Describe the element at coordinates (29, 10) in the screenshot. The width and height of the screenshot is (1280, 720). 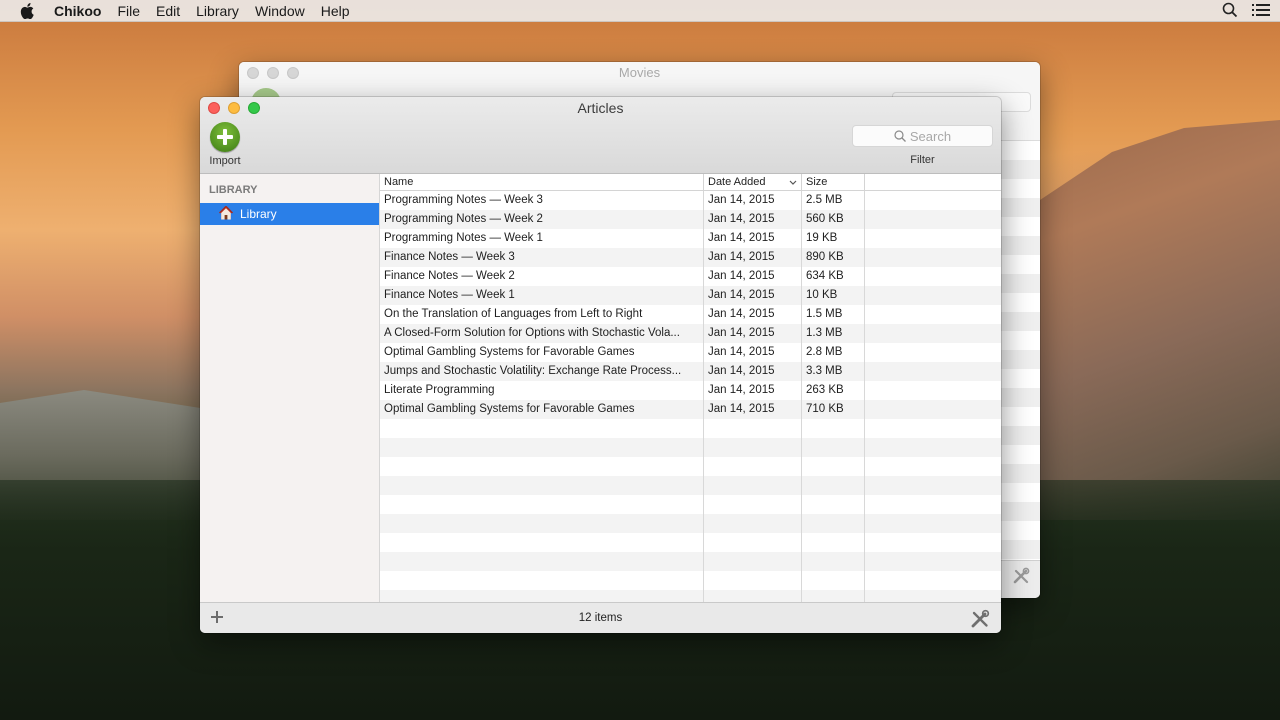
I see `apple-menu-icon` at that location.